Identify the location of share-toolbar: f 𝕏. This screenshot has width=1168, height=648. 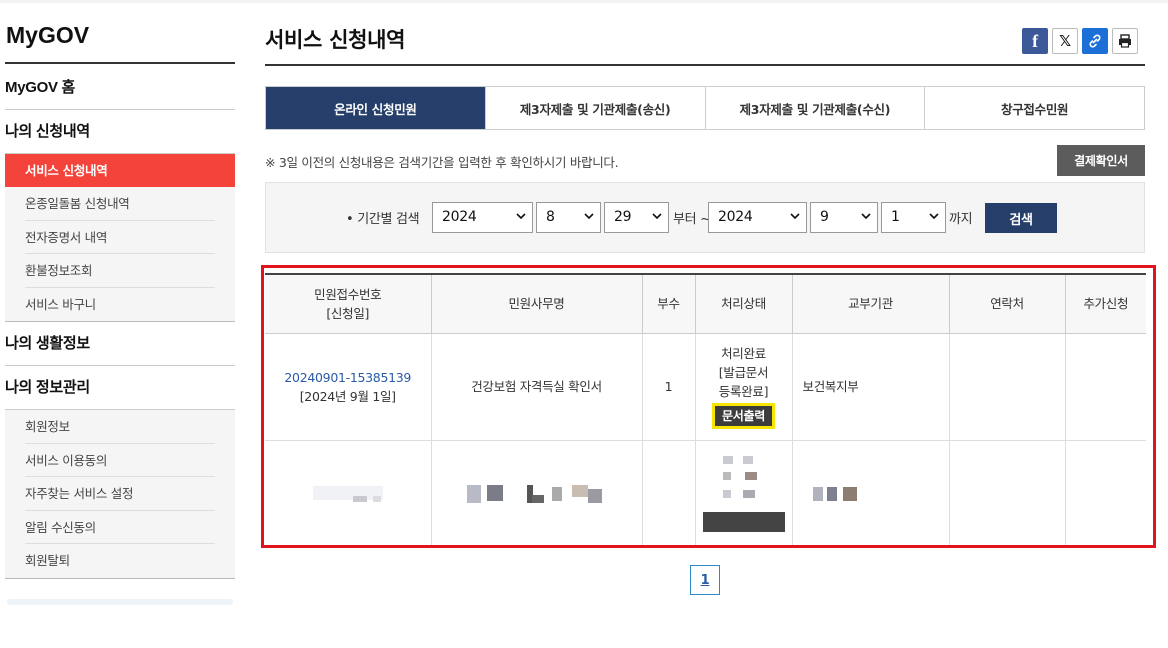
(1080, 41).